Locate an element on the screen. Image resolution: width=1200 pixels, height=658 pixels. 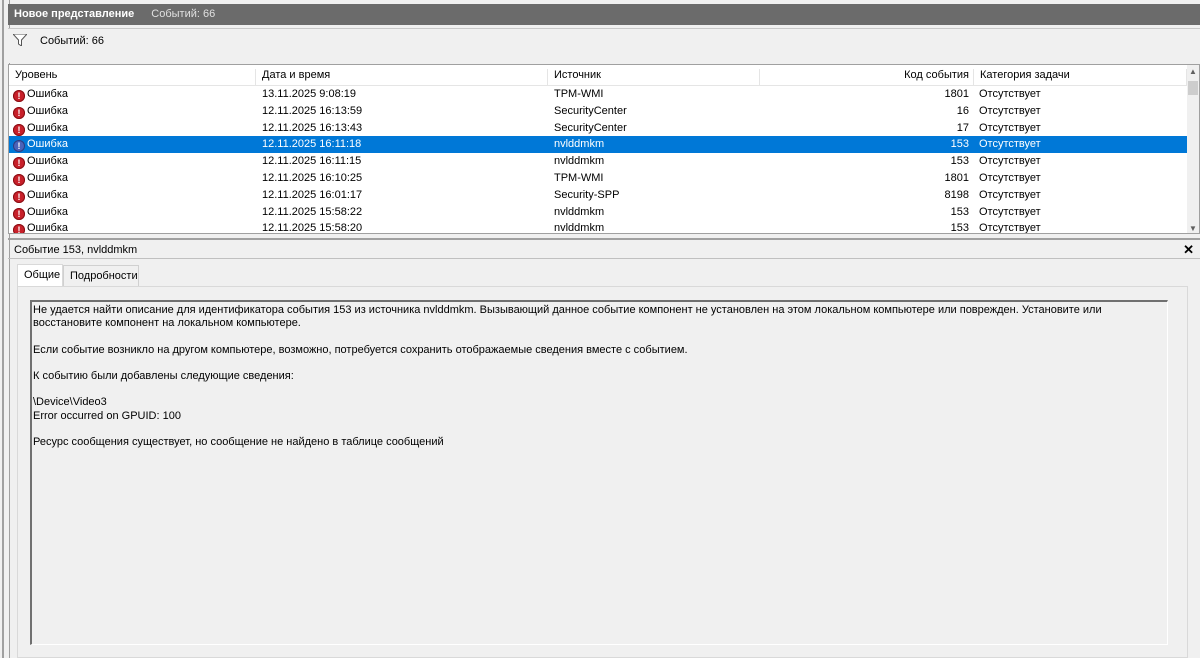
filter-icon is located at coordinates (20, 40).